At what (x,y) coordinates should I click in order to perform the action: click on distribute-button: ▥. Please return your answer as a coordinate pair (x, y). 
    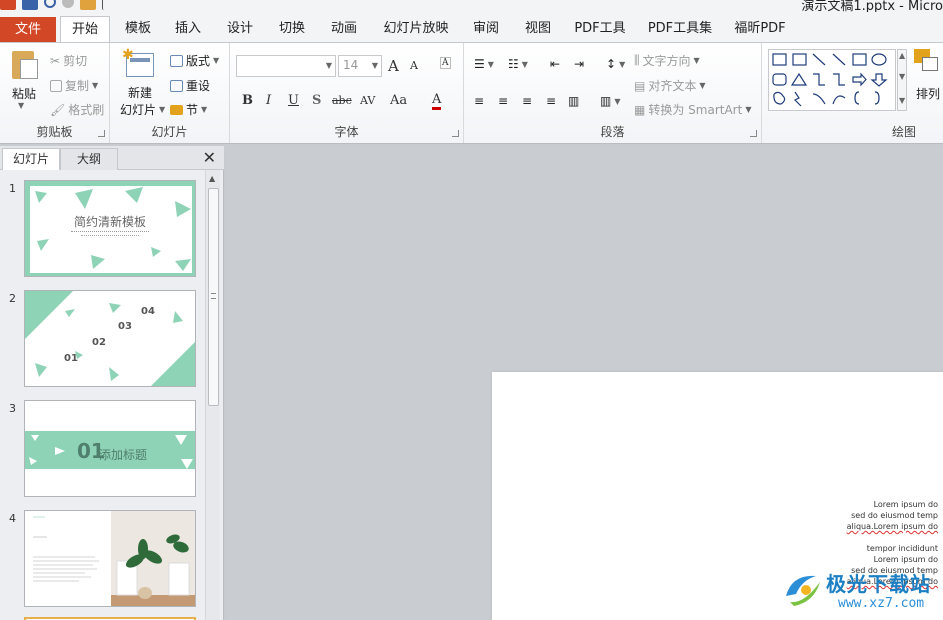
    Looking at the image, I should click on (573, 101).